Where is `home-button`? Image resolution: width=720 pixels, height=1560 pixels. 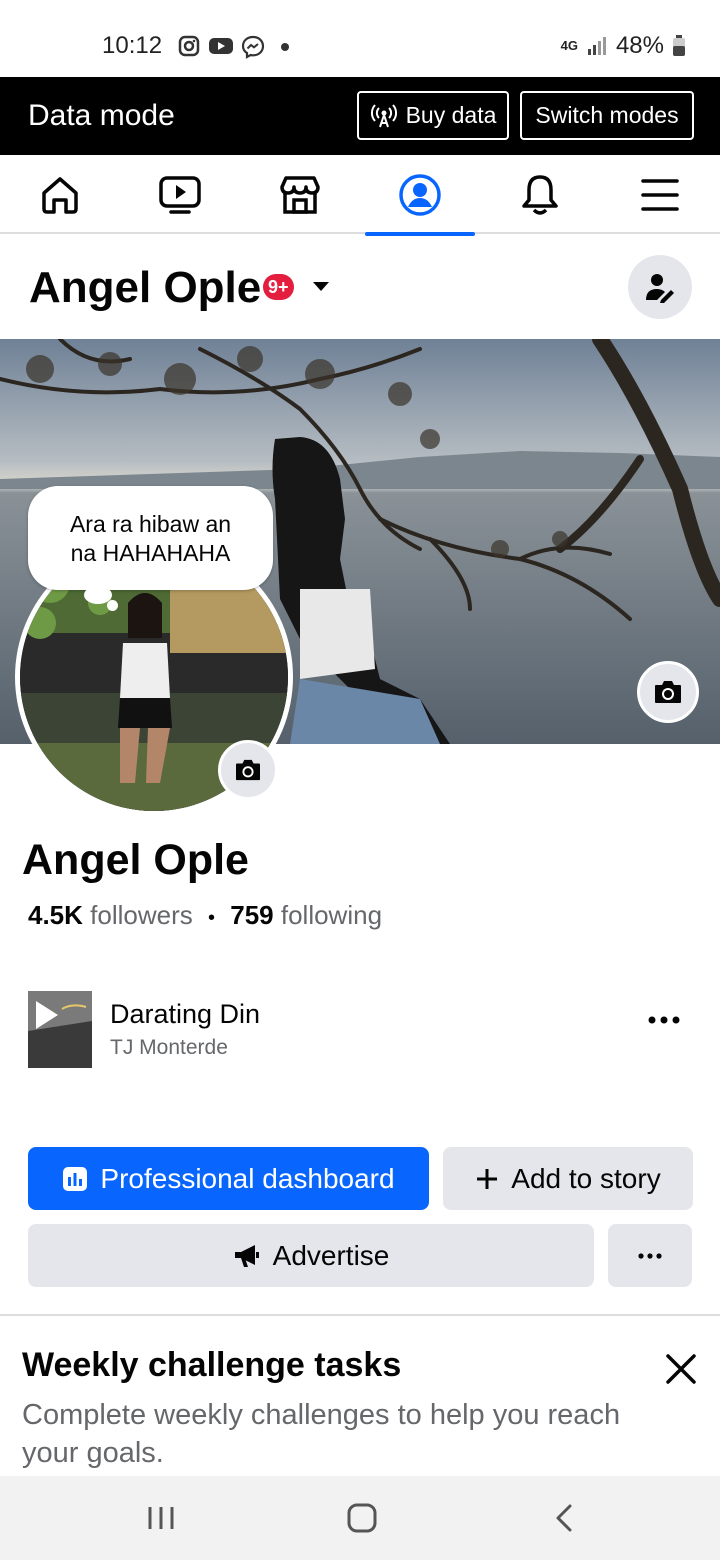 home-button is located at coordinates (362, 1518).